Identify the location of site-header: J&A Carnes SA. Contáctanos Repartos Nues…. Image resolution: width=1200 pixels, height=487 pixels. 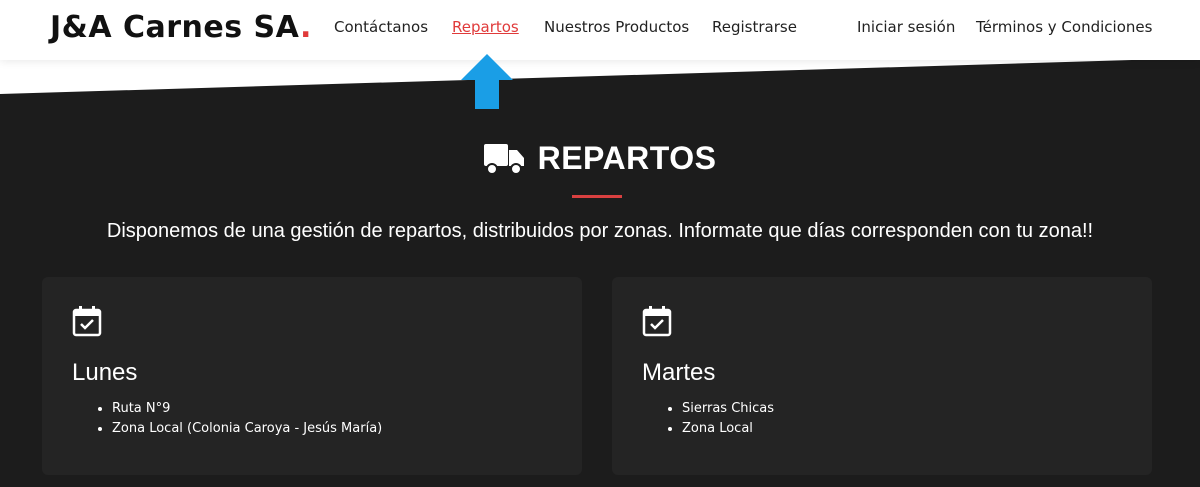
(600, 30).